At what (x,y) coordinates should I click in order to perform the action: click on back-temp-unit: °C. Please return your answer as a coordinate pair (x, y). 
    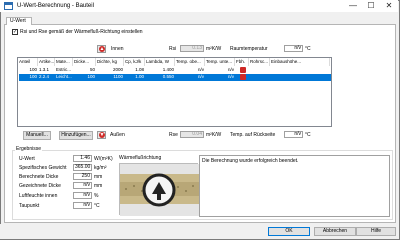
    Looking at the image, I should click on (308, 135).